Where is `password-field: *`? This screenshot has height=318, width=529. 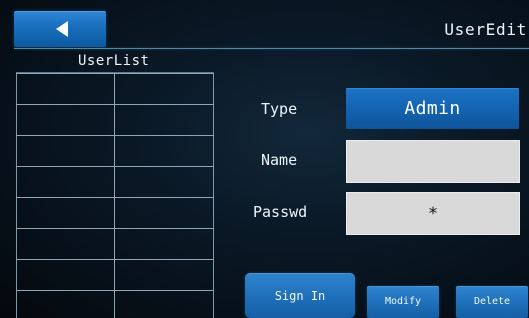
password-field: * is located at coordinates (433, 213).